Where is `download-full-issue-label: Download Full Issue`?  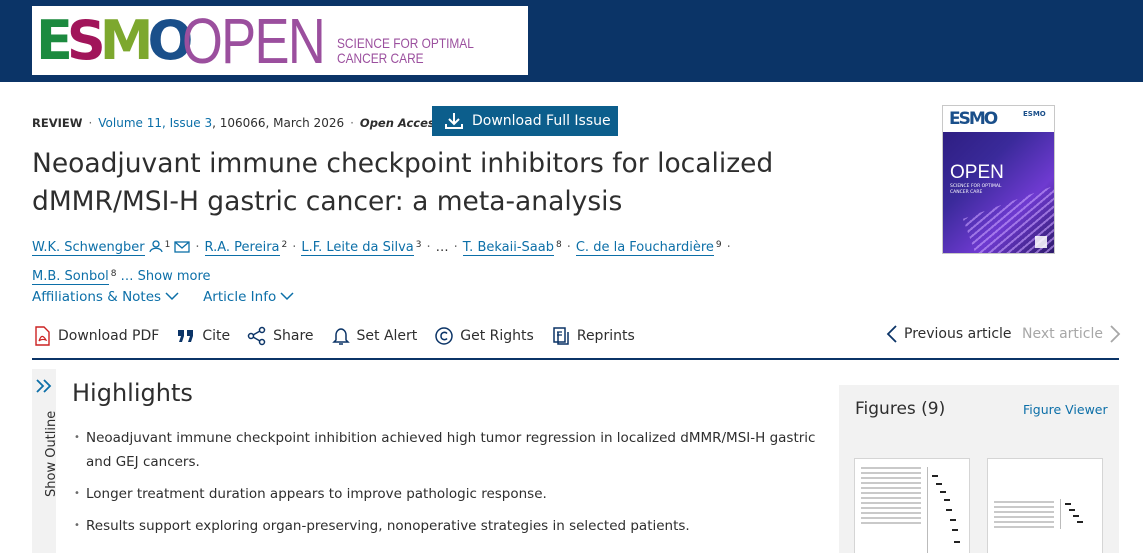 download-full-issue-label: Download Full Issue is located at coordinates (541, 121).